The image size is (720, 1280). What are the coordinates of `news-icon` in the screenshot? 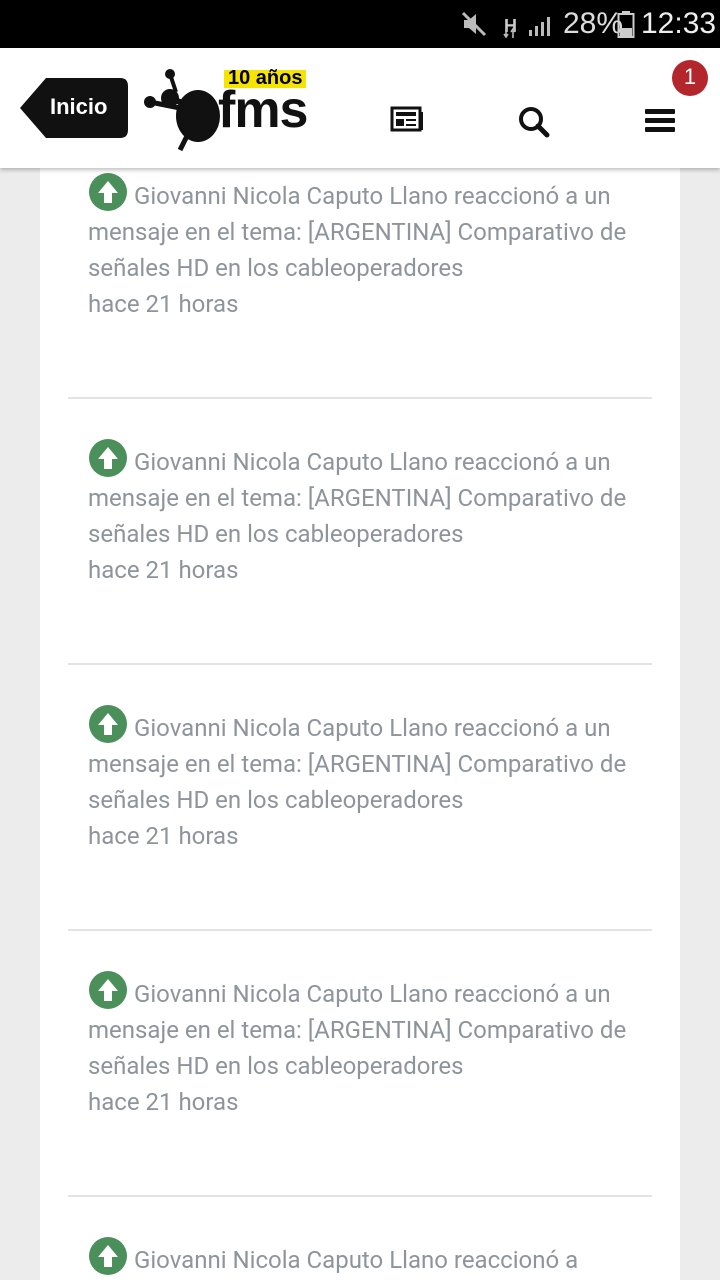 It's located at (407, 119).